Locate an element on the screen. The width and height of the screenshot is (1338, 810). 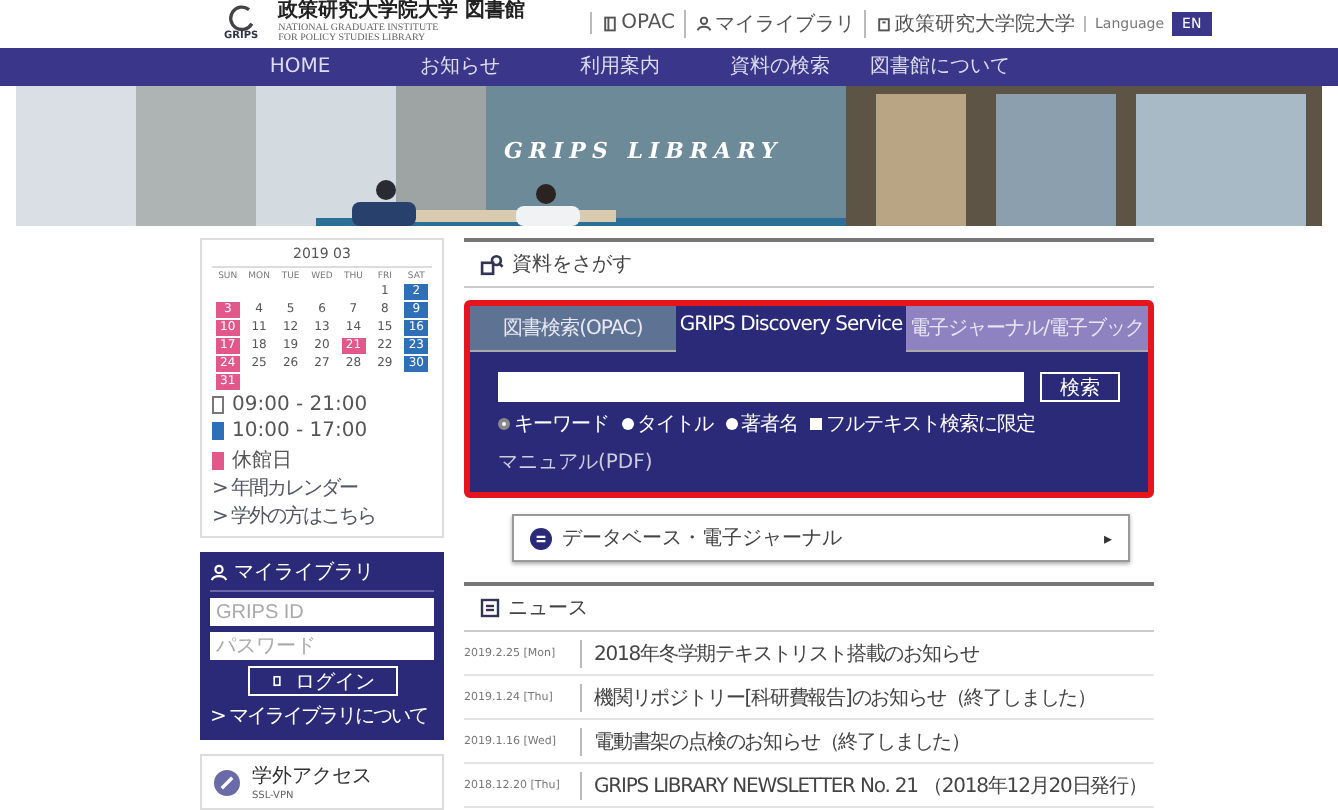
search-option-radio: タイトル is located at coordinates (667, 424).